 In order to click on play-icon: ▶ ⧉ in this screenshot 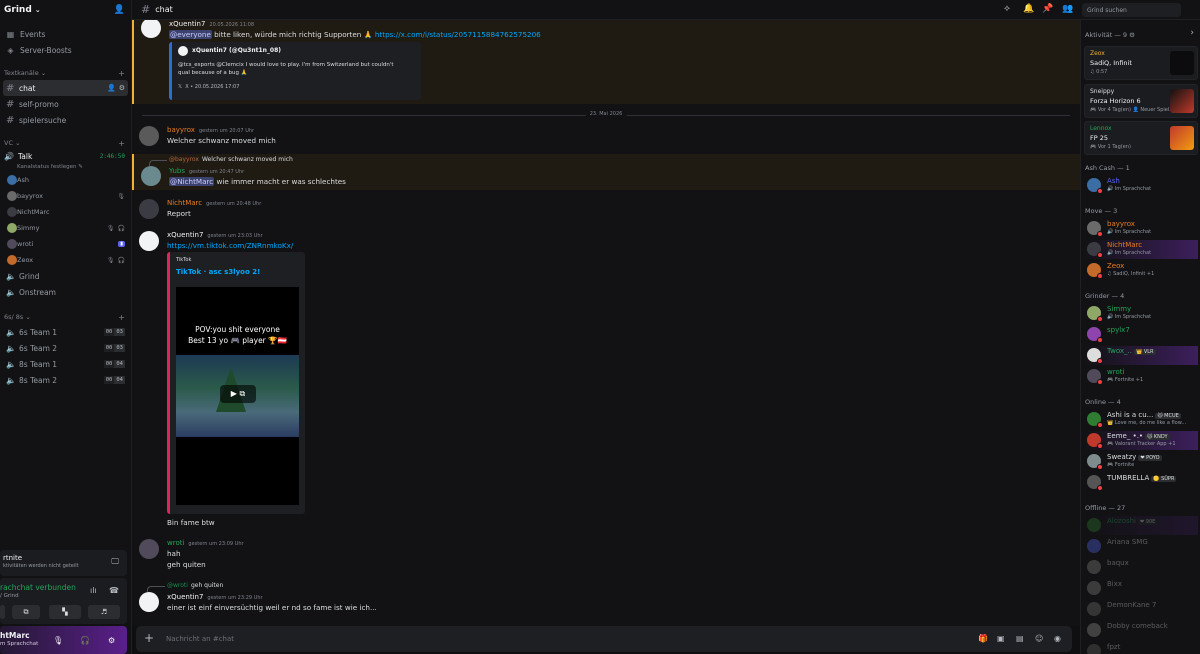, I will do `click(238, 394)`.